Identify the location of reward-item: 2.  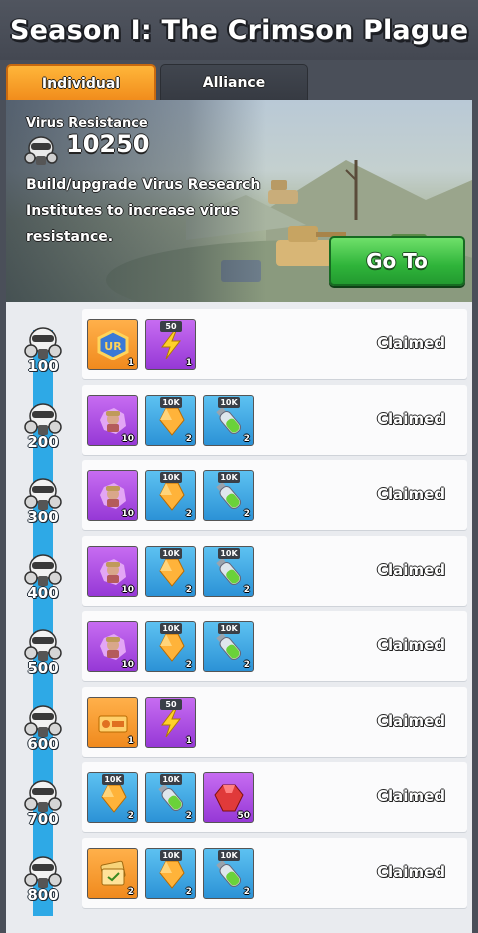
(112, 873).